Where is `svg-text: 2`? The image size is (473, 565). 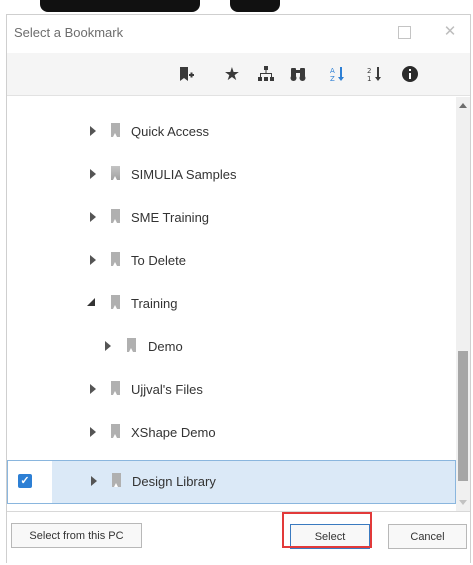 svg-text: 2 is located at coordinates (369, 71).